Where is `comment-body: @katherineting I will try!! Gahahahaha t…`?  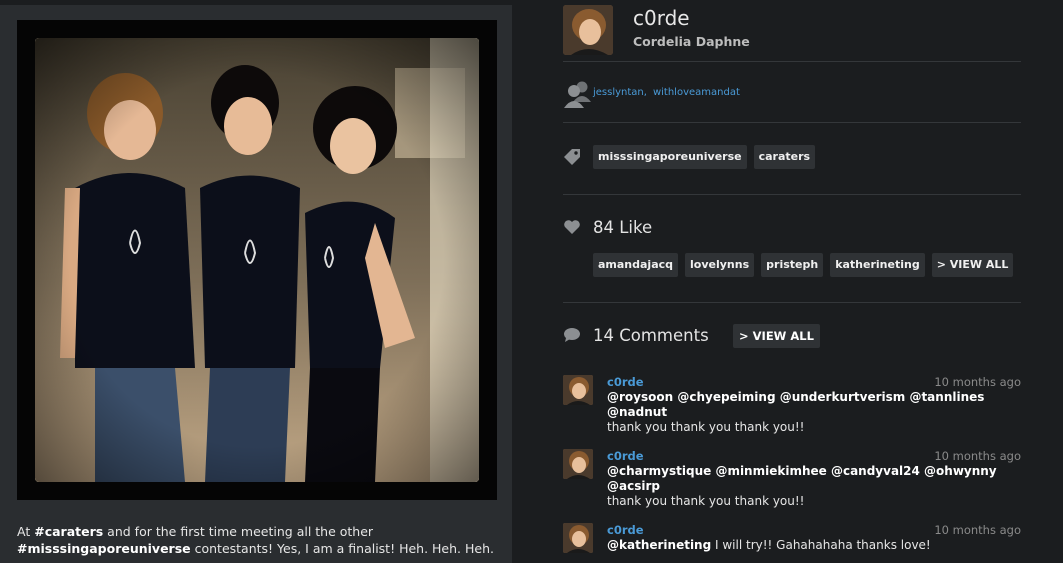
comment-body: @katherineting I will try!! Gahahahaha t… is located at coordinates (814, 545).